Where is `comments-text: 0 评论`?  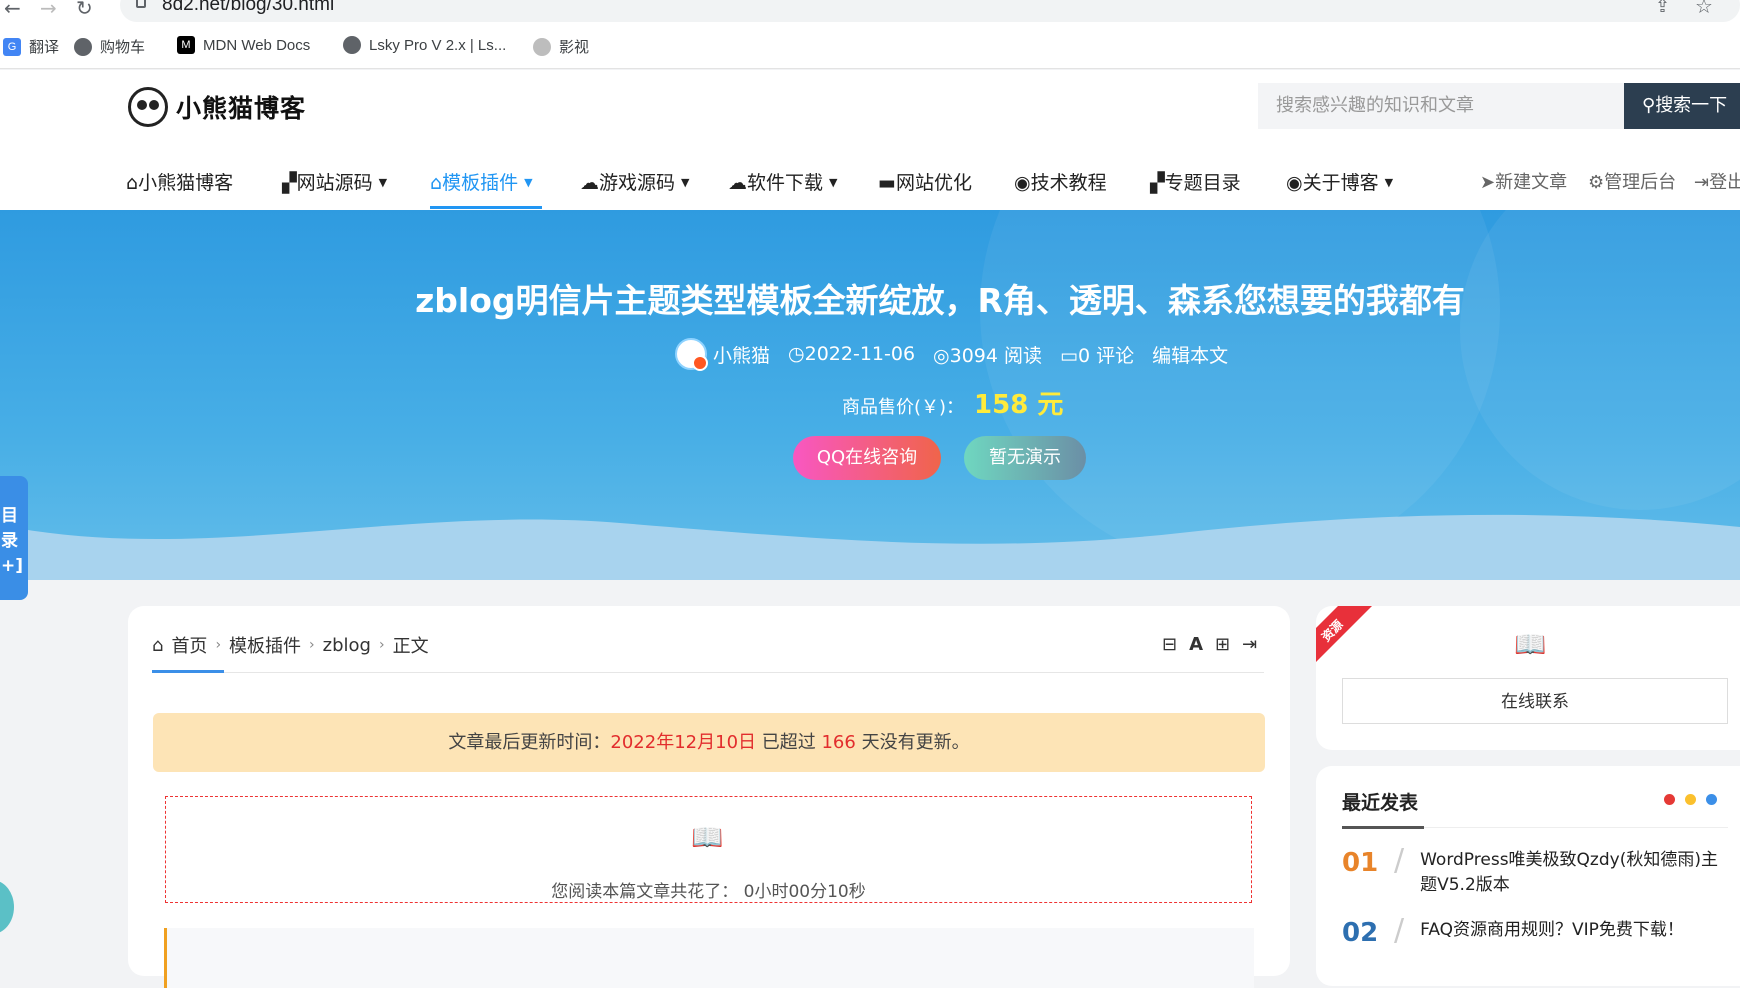 comments-text: 0 评论 is located at coordinates (1106, 355).